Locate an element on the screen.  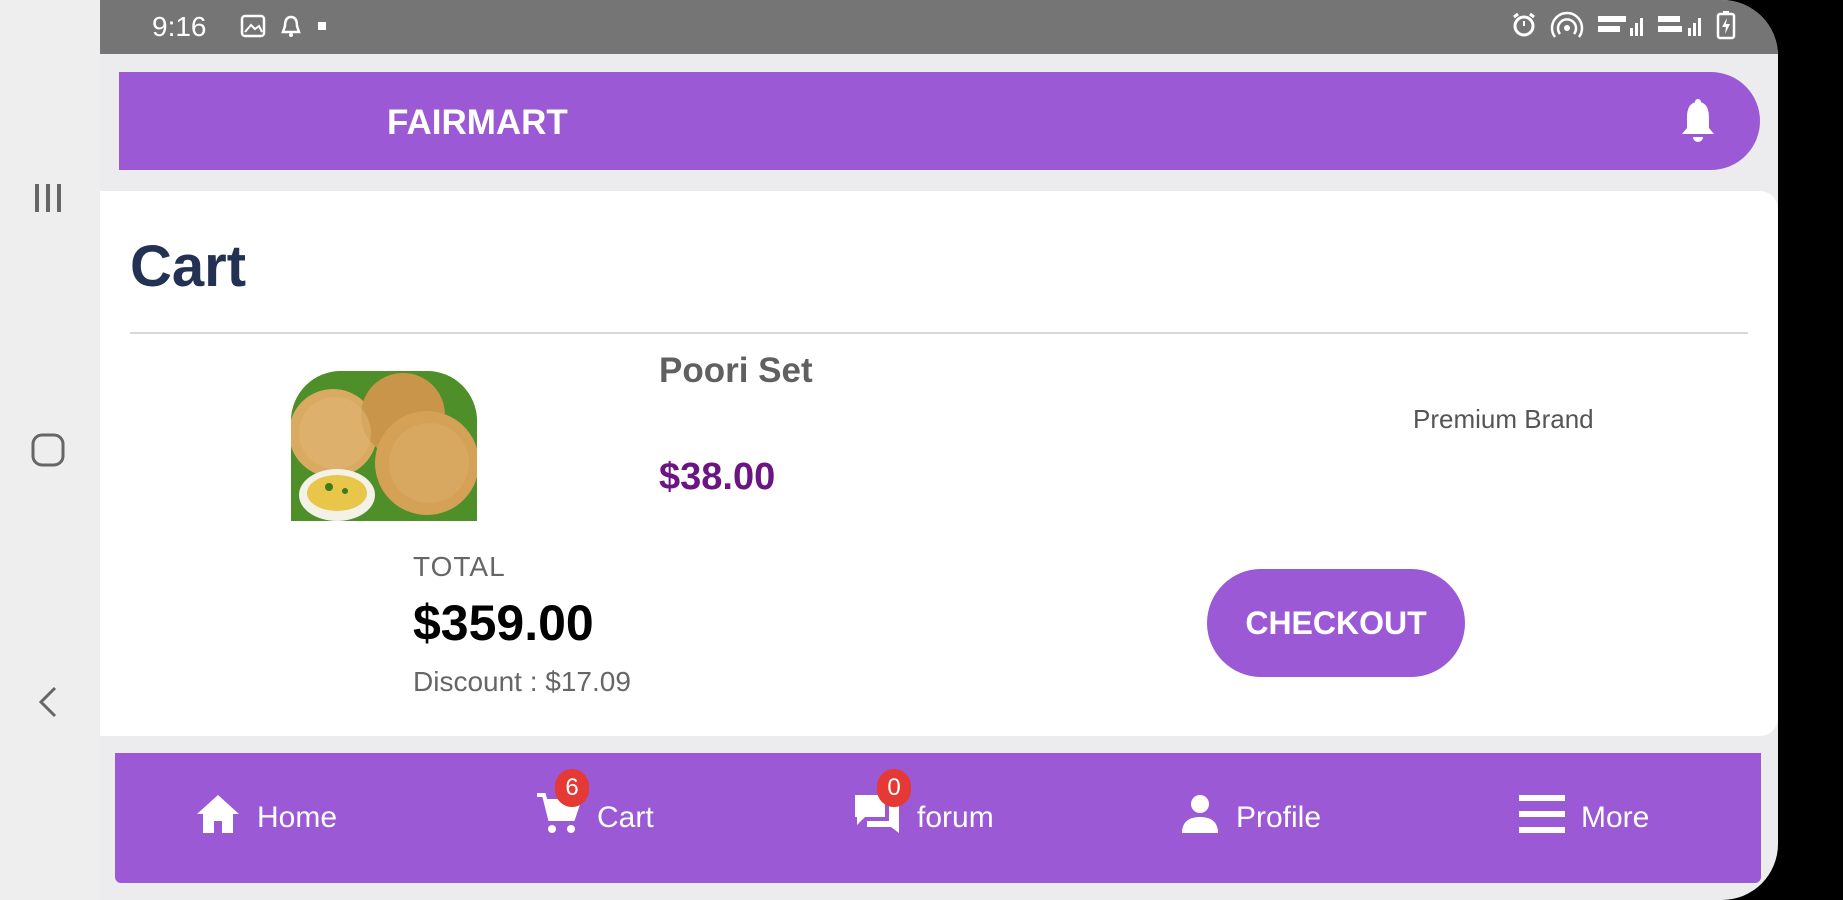
alarm-icon is located at coordinates (1524, 24).